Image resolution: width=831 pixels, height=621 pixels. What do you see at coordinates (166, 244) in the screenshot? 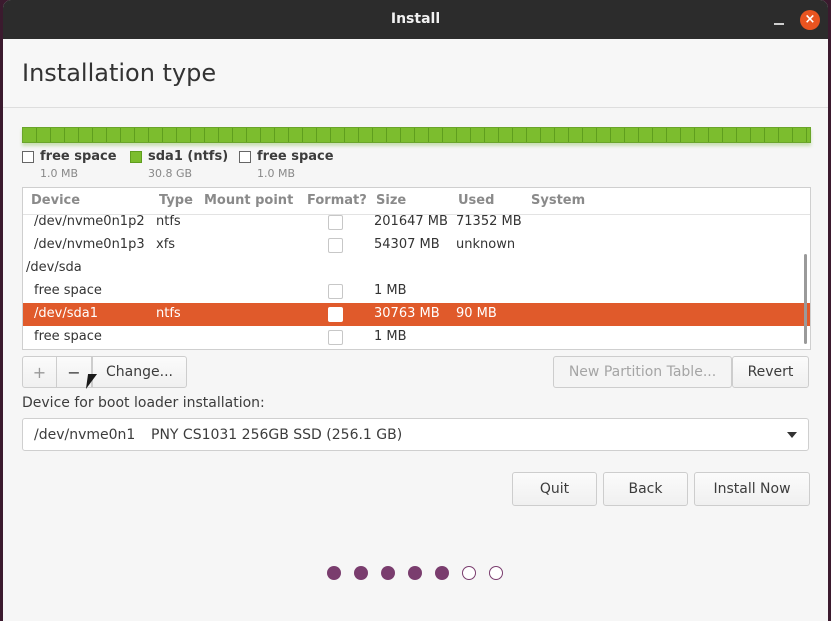
I see `row-type: xfs` at bounding box center [166, 244].